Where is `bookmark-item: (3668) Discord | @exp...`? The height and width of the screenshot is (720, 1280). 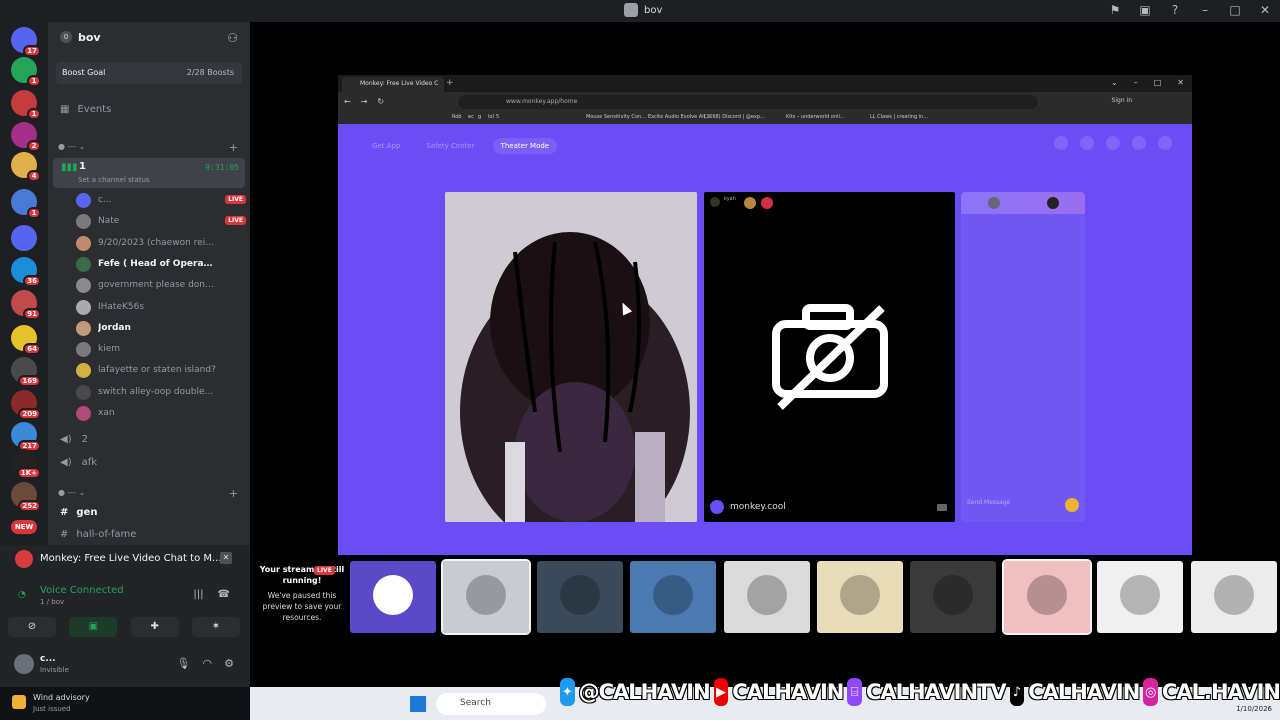
bookmark-item: (3668) Discord | @exp... is located at coordinates (734, 117).